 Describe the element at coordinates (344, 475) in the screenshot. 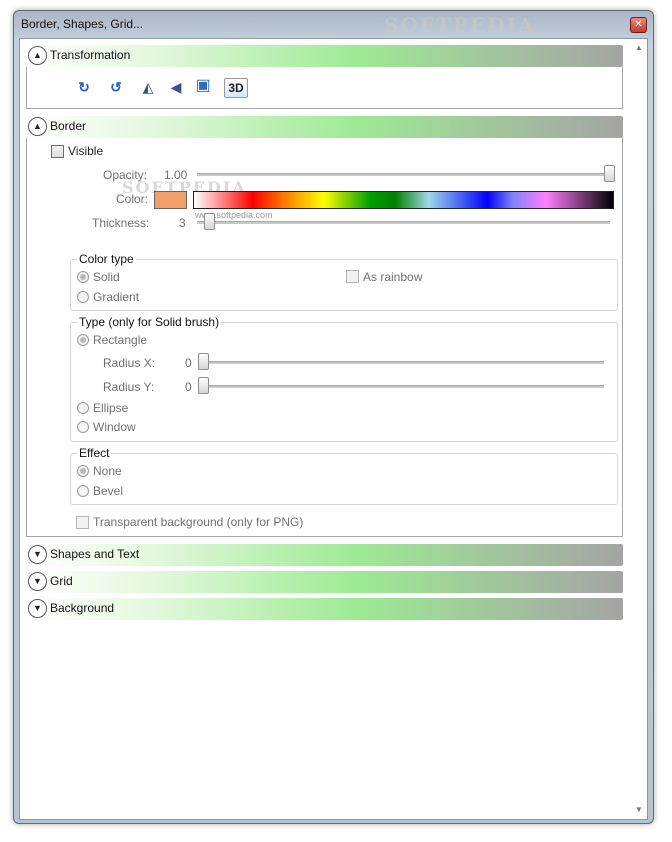

I see `effect-group: Effect None Bevel` at that location.